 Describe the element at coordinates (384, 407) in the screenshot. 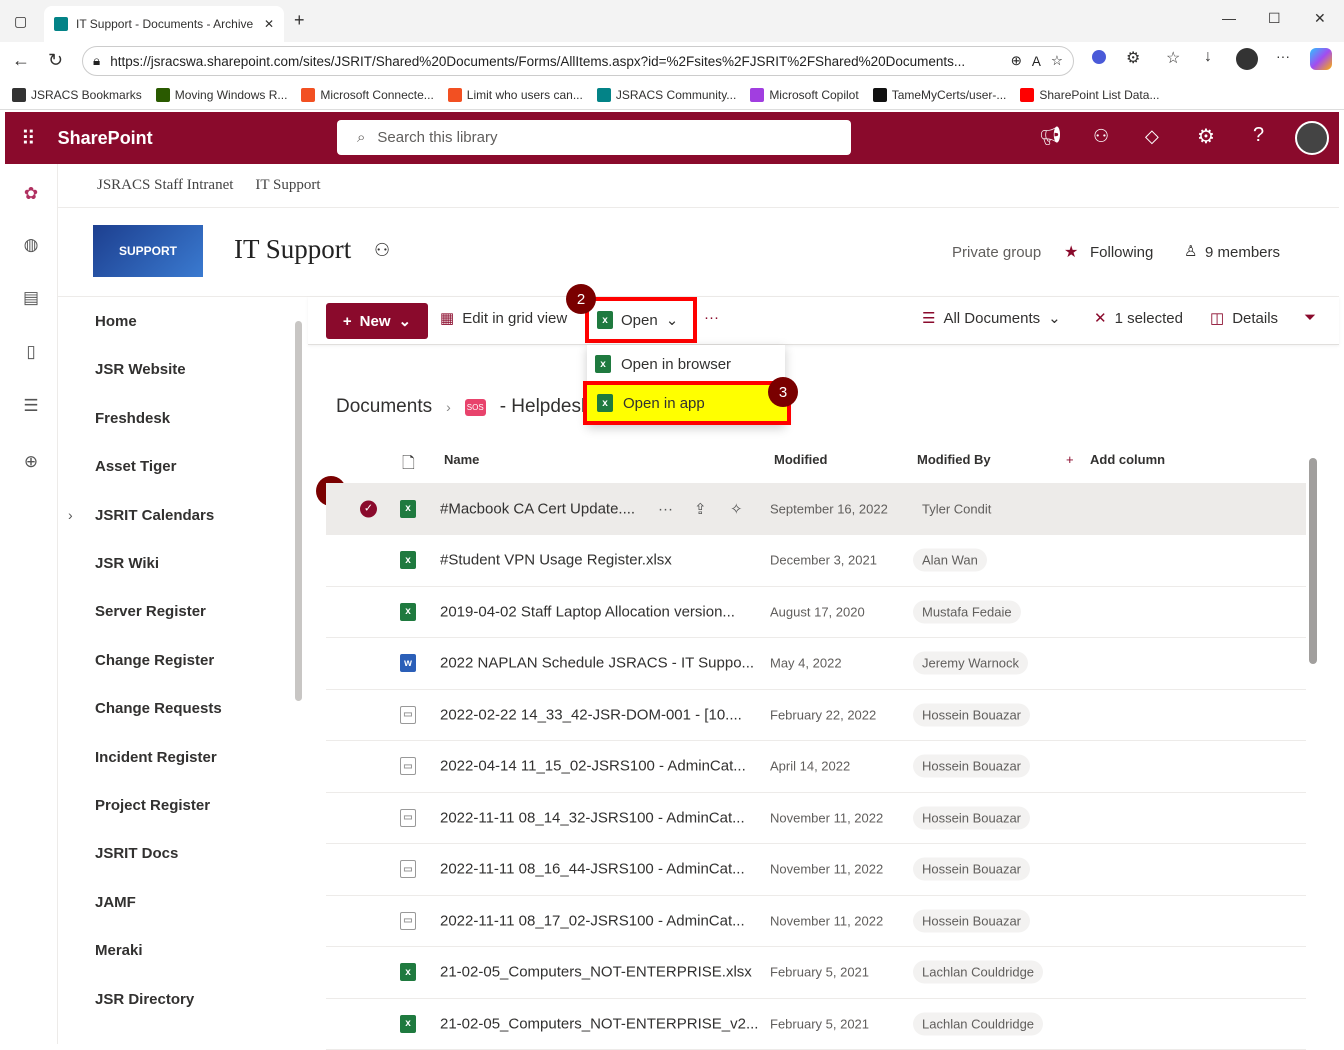

I see `crumb-documents: Documents` at that location.